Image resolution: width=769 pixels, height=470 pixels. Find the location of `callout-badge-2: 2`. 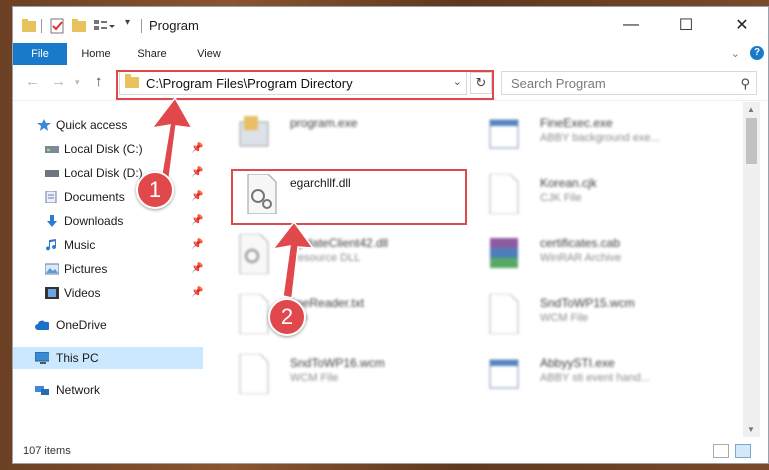

callout-badge-2: 2 is located at coordinates (287, 317).